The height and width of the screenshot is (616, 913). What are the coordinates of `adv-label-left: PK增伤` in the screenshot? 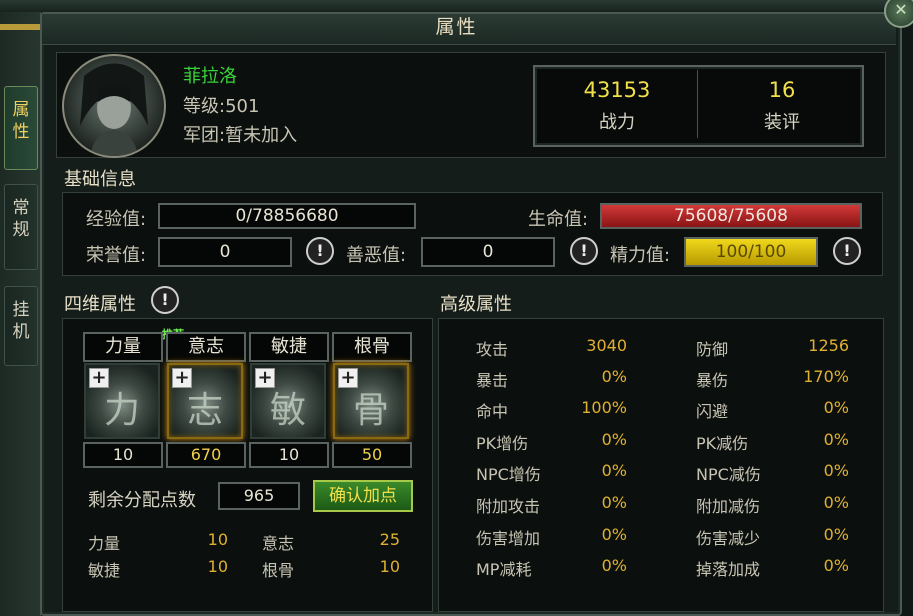 It's located at (502, 443).